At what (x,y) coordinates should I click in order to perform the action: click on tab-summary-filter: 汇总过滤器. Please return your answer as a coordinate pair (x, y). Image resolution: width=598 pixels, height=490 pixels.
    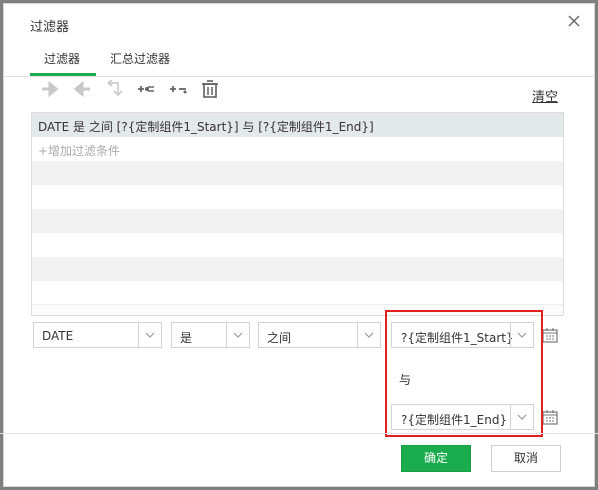
    Looking at the image, I should click on (140, 58).